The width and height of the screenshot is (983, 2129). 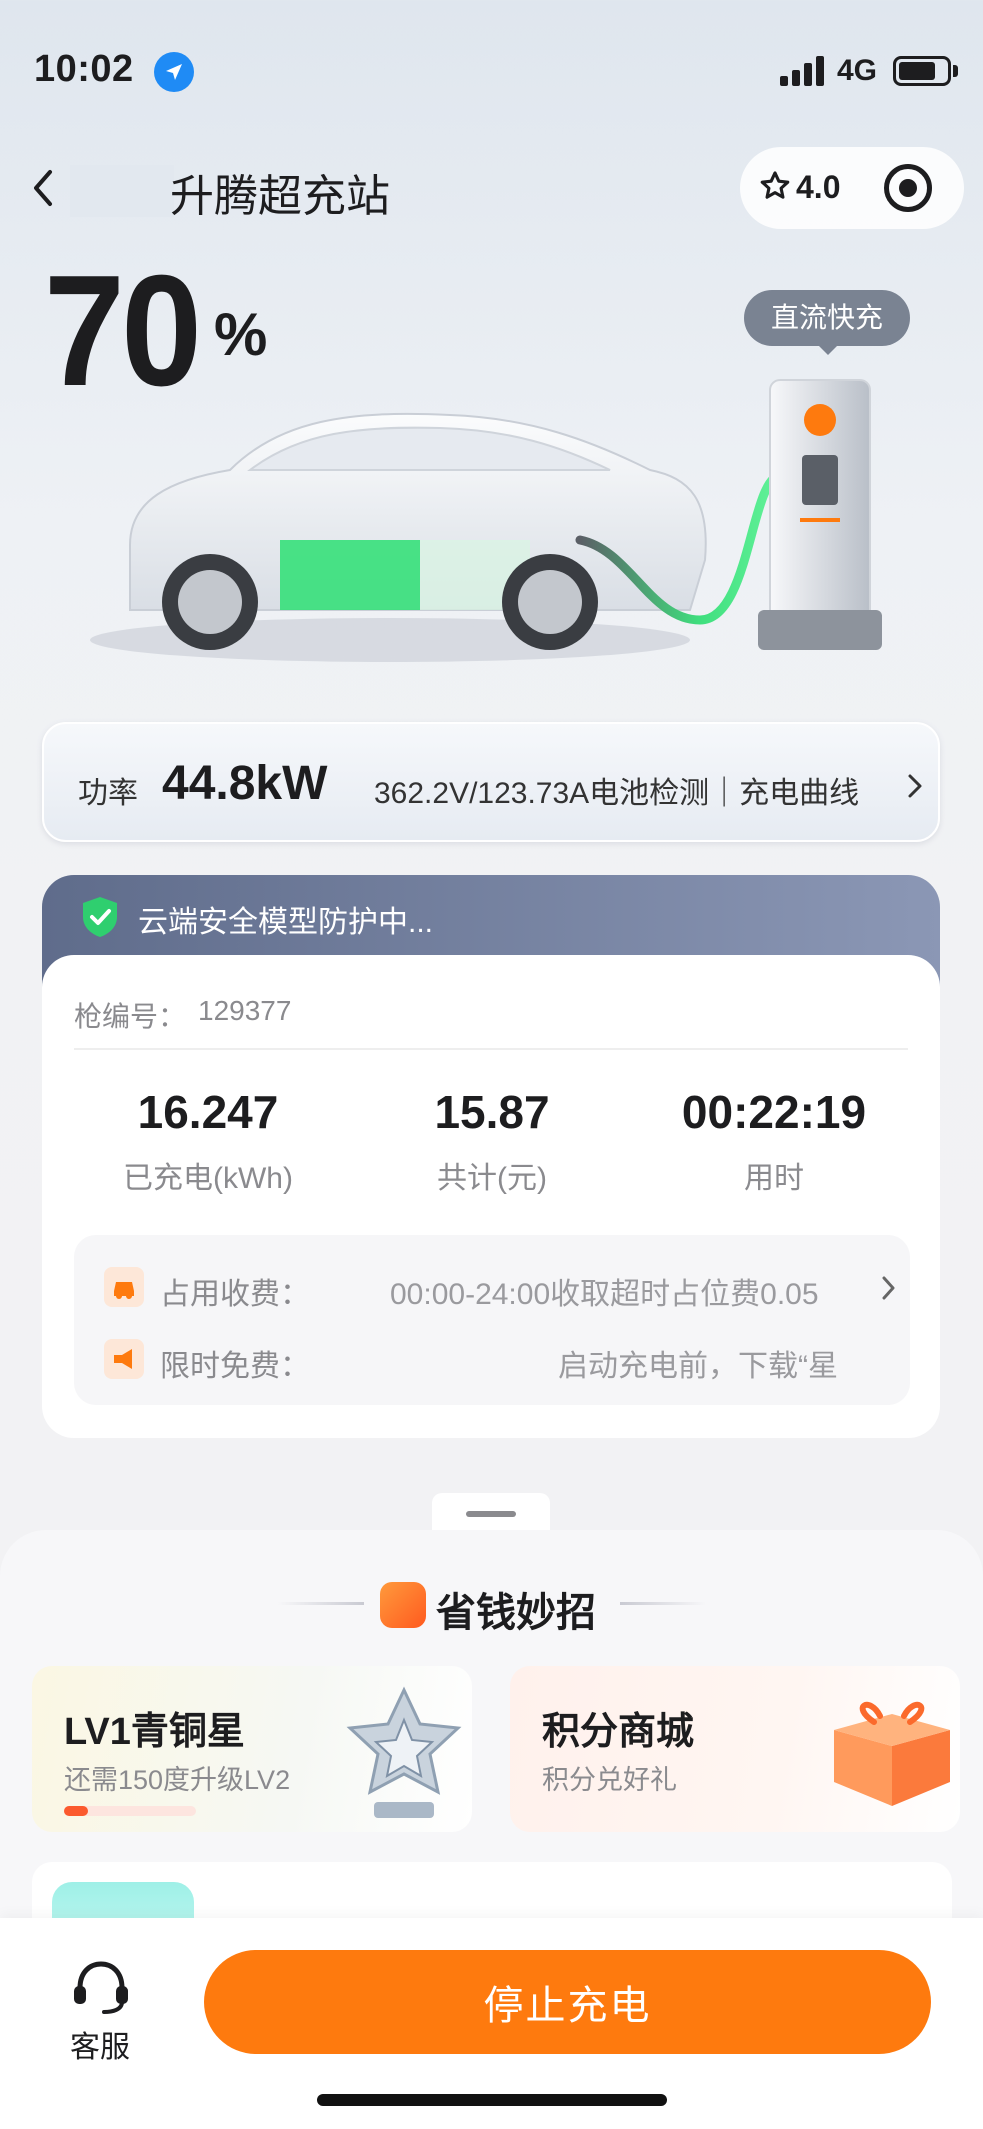 I want to click on location-arrow-icon, so click(x=174, y=72).